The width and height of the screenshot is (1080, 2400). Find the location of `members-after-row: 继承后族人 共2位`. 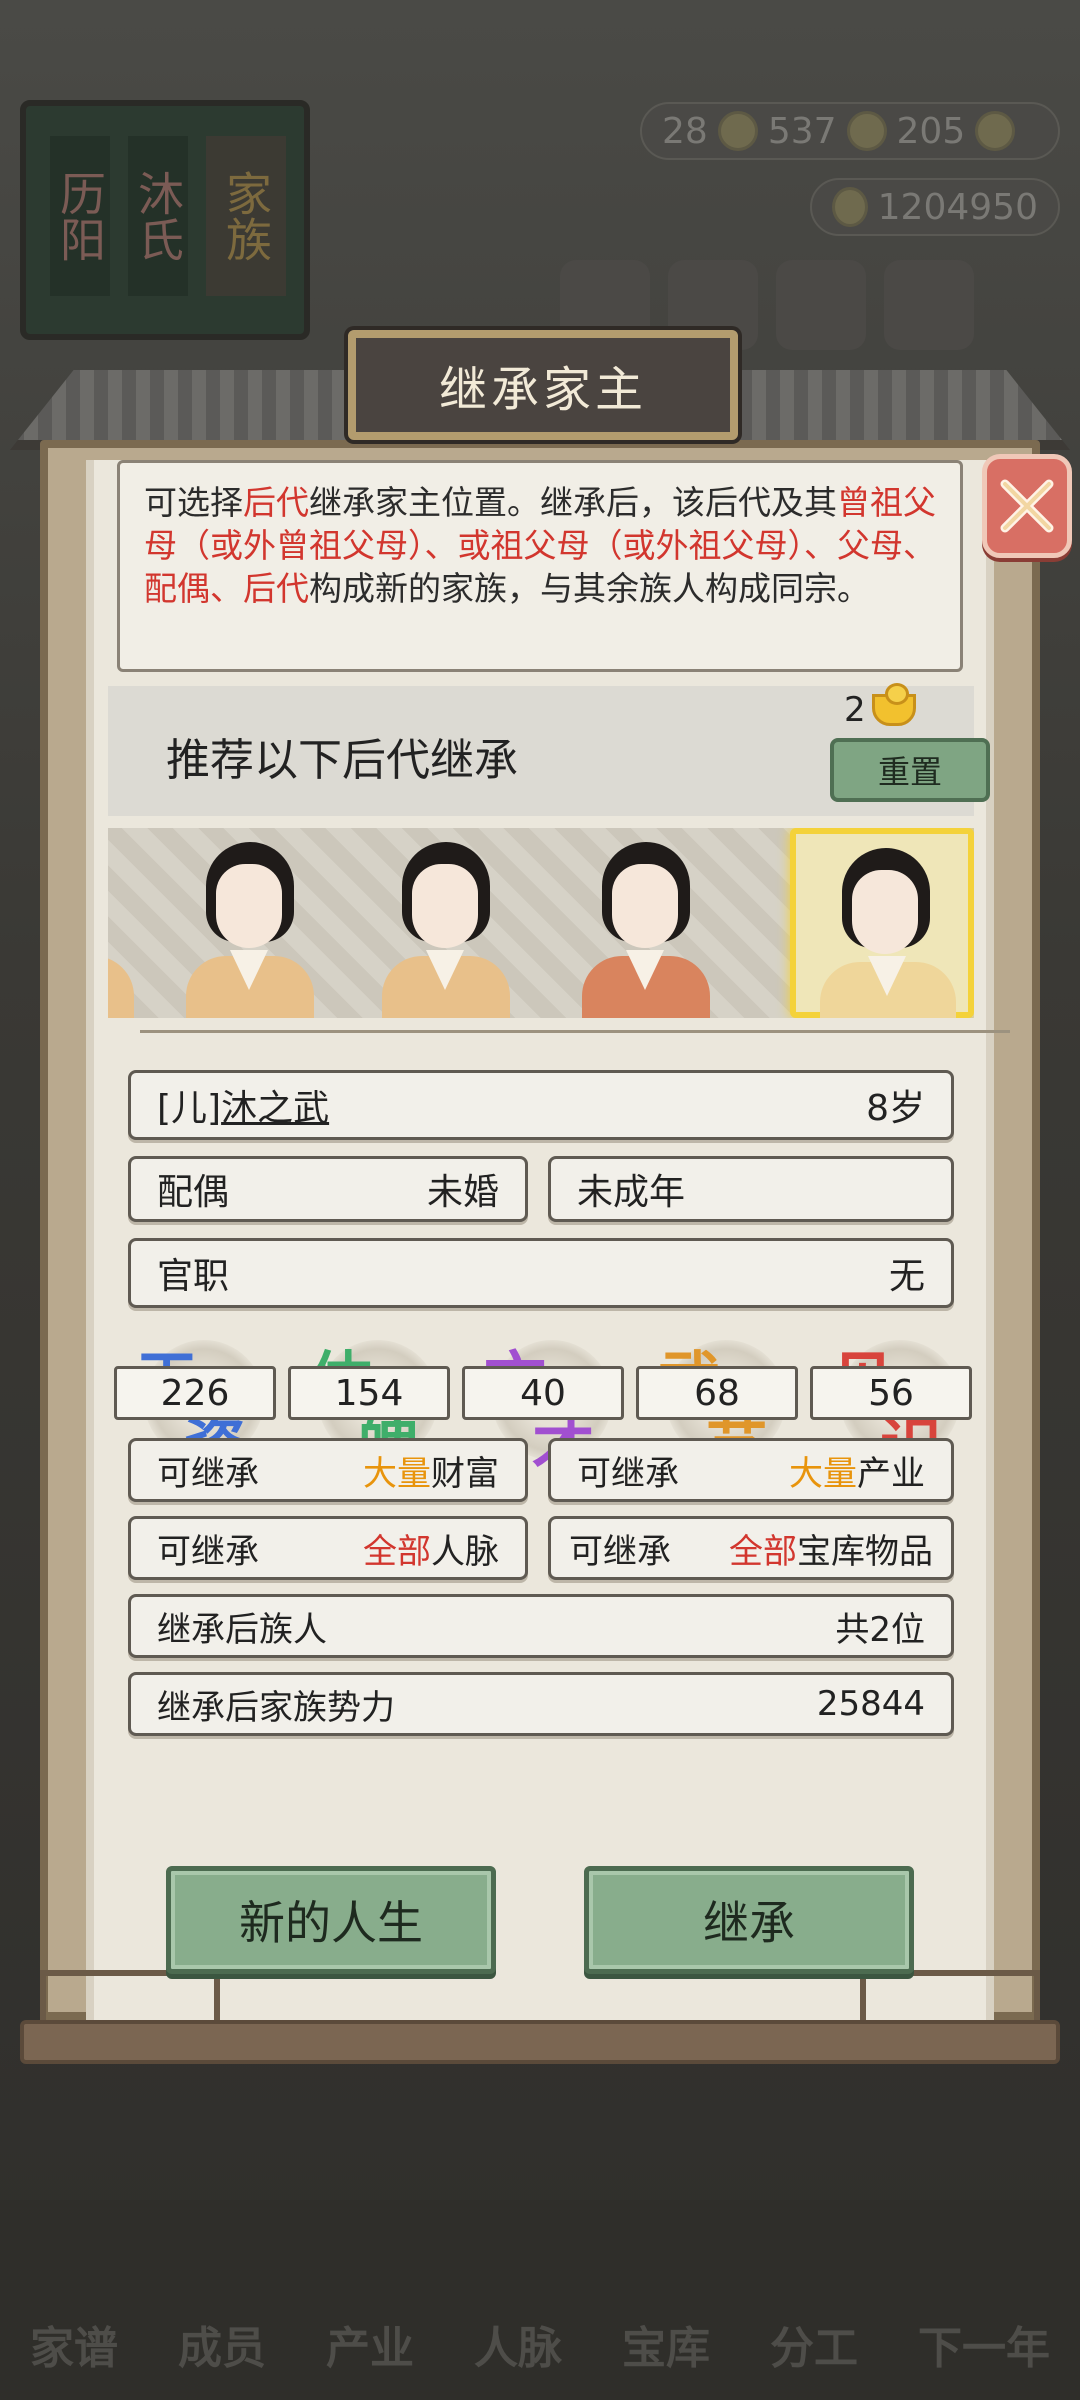

members-after-row: 继承后族人 共2位 is located at coordinates (541, 1626).